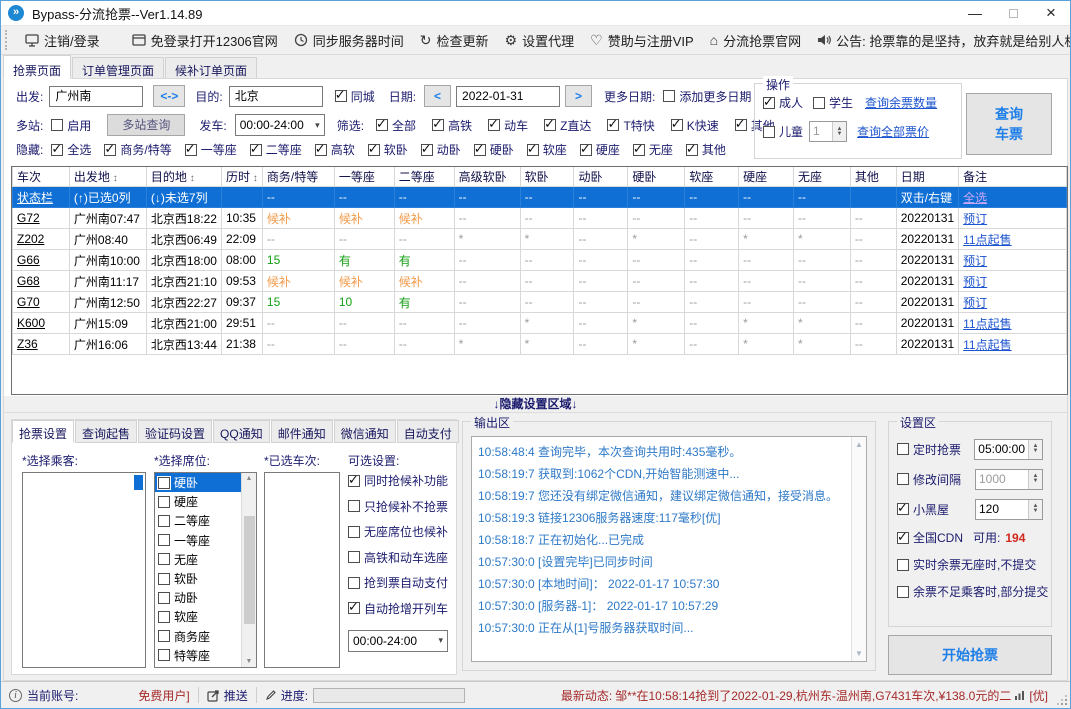 Image resolution: width=1071 pixels, height=709 pixels. Describe the element at coordinates (1009, 479) in the screenshot. I see `interval-stepper: 1000 ▲ ▼` at that location.